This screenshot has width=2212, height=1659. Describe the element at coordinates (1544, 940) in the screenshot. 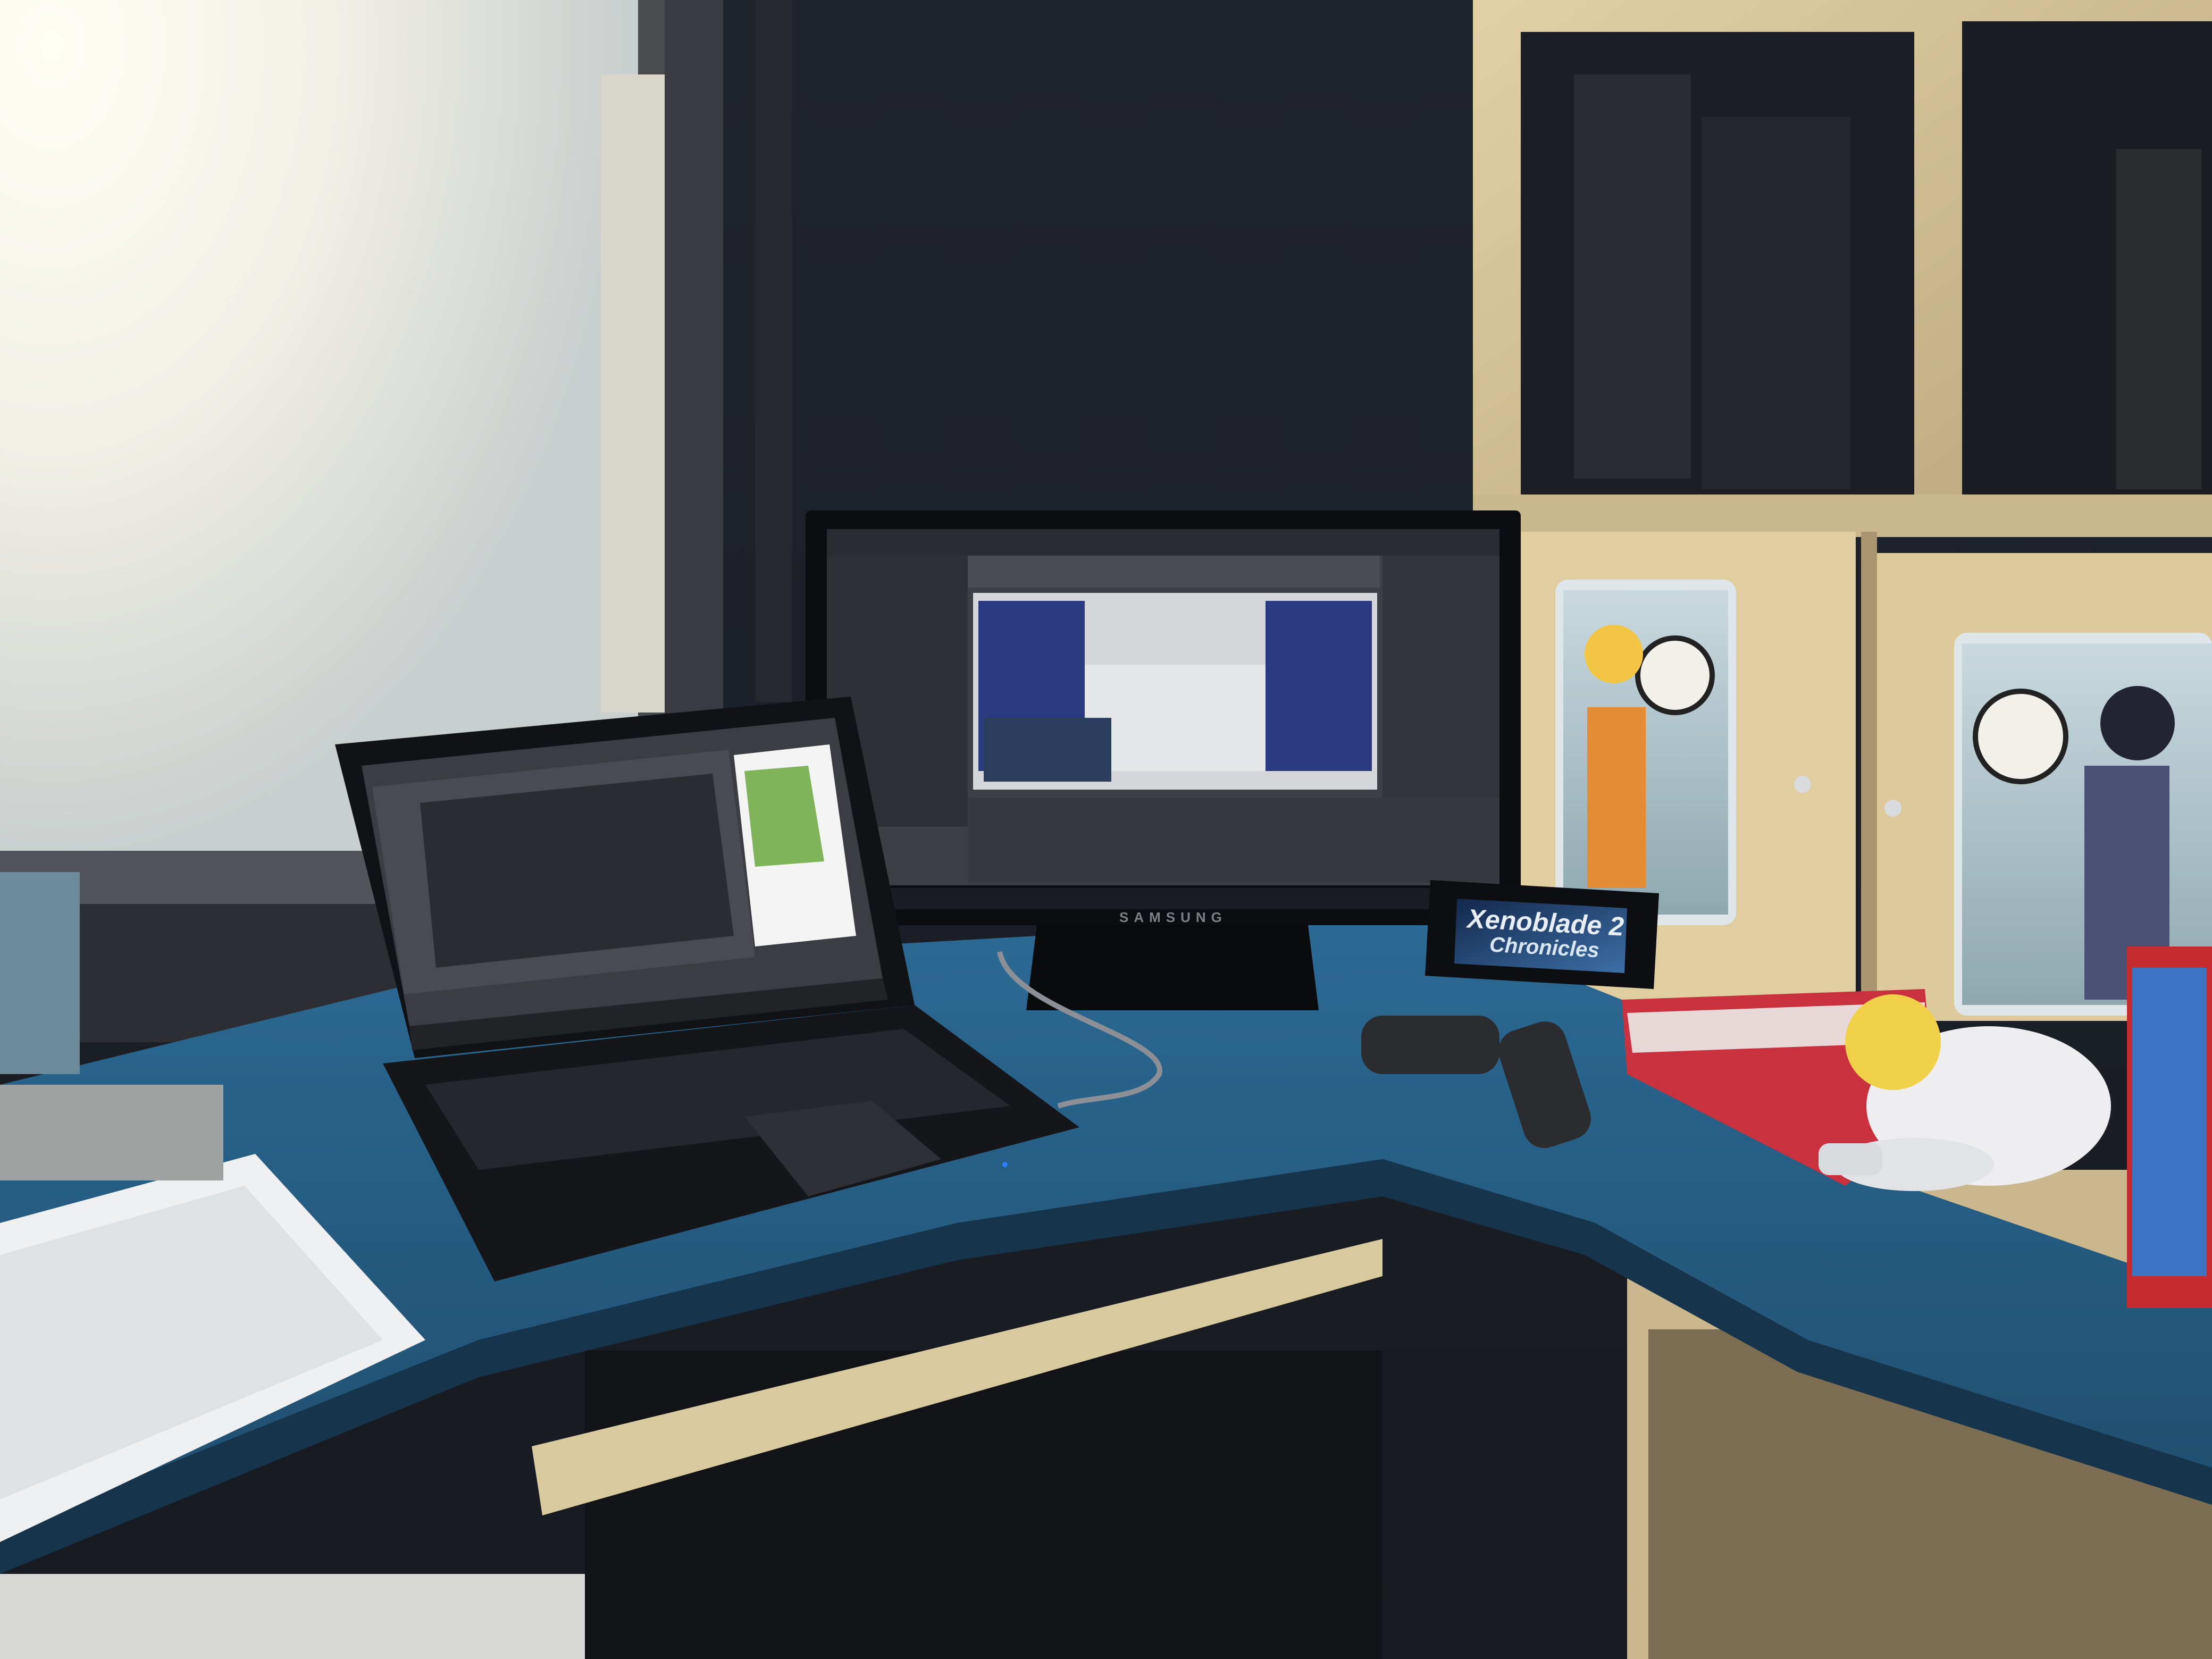

I see `switch-screen-text: Xenoblade 2 Chronicles` at that location.